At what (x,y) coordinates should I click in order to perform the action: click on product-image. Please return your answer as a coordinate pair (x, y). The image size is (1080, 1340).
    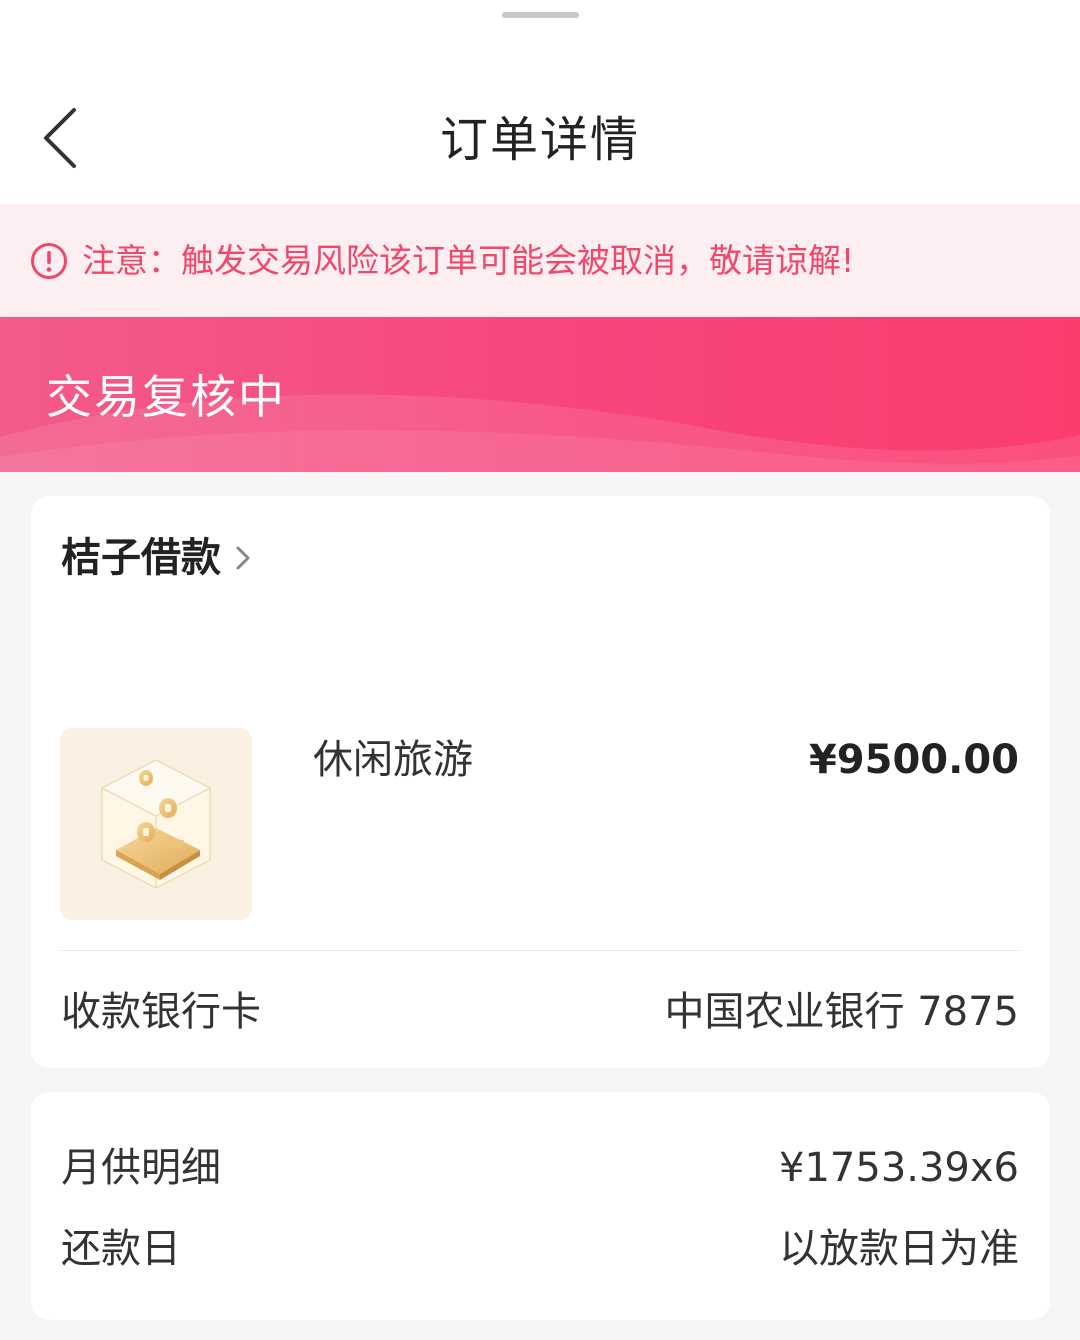
    Looking at the image, I should click on (156, 824).